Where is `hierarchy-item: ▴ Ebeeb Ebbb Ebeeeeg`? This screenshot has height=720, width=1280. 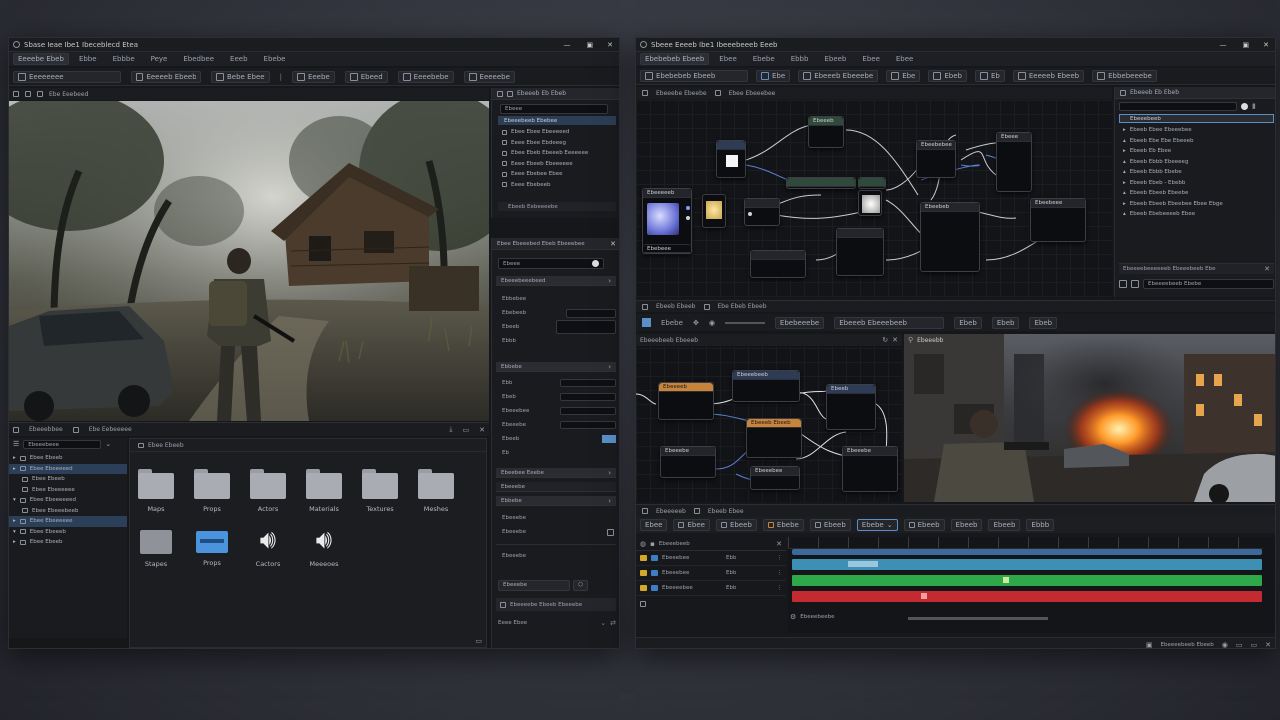 hierarchy-item: ▴ Ebeeb Ebbb Ebeeeeg is located at coordinates (1196, 162).